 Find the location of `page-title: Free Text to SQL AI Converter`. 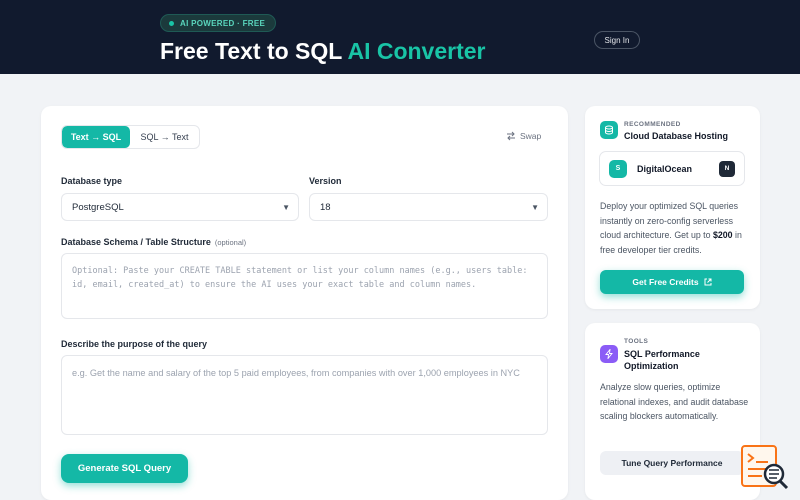

page-title: Free Text to SQL AI Converter is located at coordinates (323, 51).